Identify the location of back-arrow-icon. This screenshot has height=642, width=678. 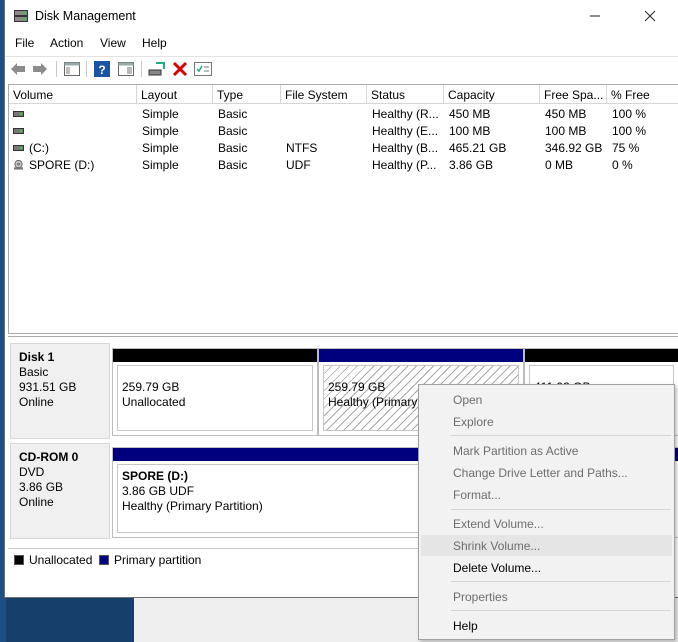
(18, 69).